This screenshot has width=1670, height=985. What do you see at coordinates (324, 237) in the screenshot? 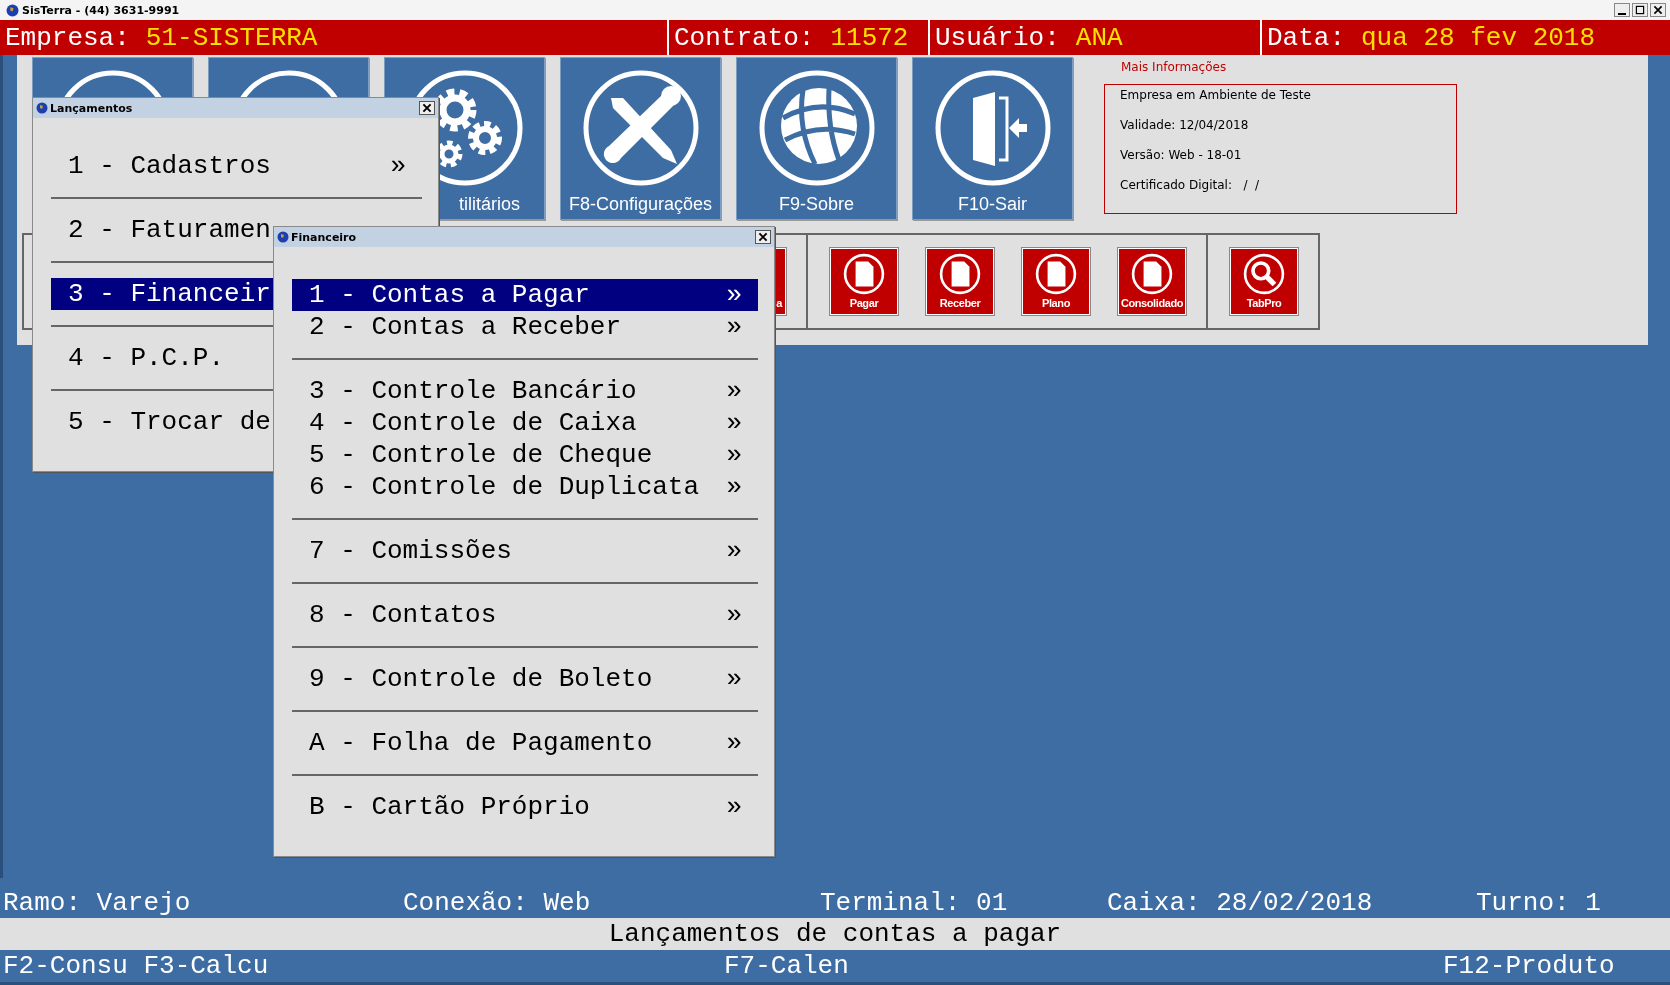
I see `dialog-title: Financeiro` at bounding box center [324, 237].